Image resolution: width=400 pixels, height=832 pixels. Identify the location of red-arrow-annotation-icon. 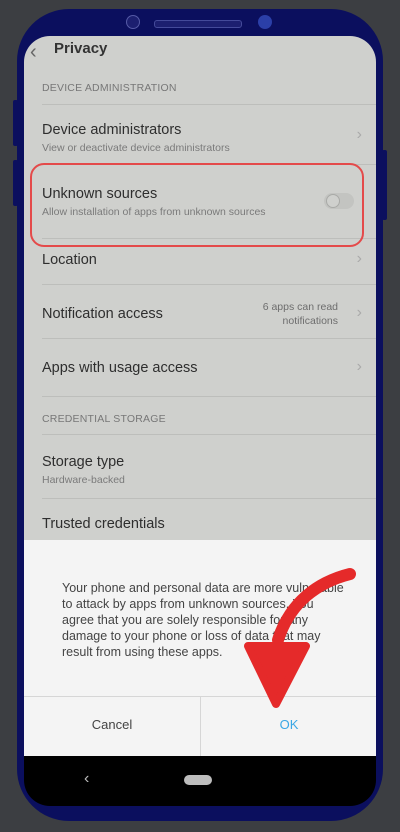
(300, 638).